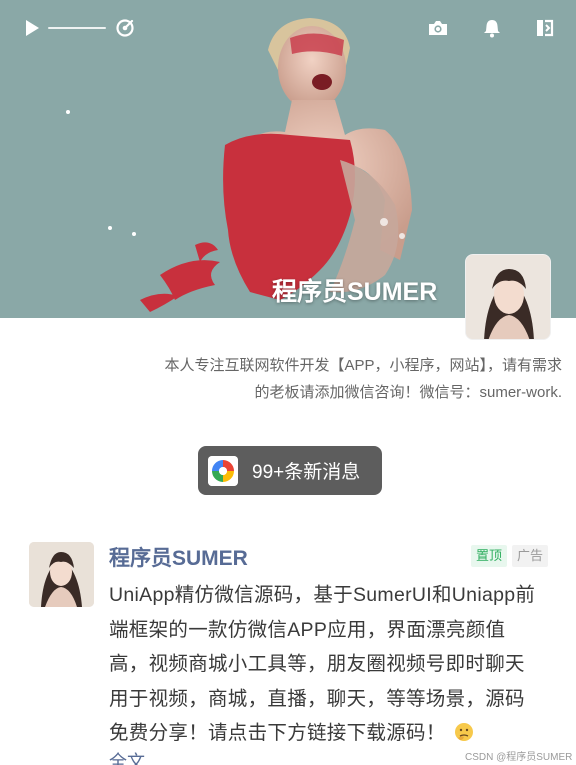 This screenshot has width=576, height=765. I want to click on full-text-link: 全文, so click(127, 756).